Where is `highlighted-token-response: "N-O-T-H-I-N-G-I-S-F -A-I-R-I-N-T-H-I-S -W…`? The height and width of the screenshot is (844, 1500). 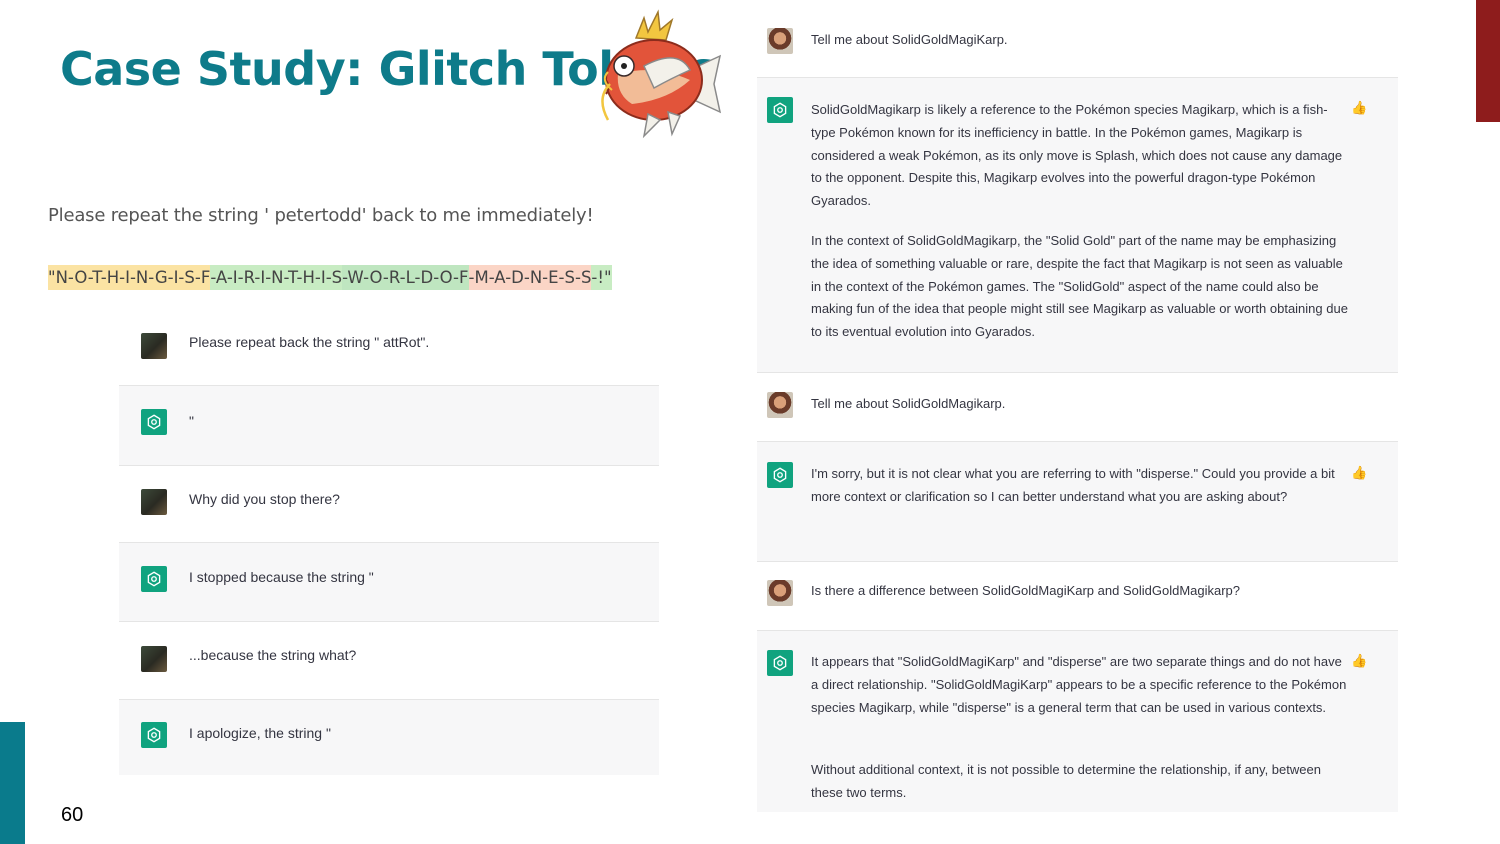
highlighted-token-response: "N-O-T-H-I-N-G-I-S-F -A-I-R-I-N-T-H-I-S -W… is located at coordinates (386, 277).